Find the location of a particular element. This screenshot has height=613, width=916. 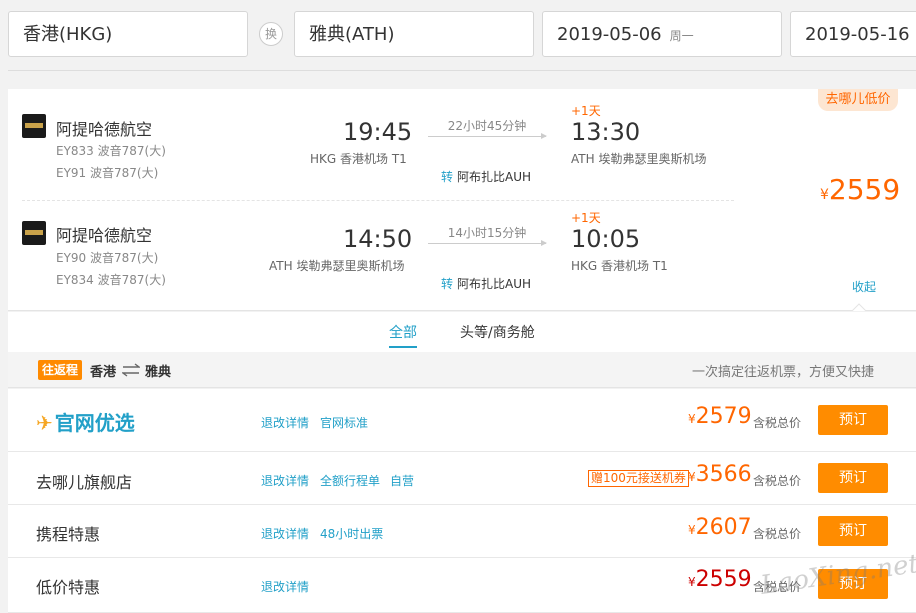

inbound-day-offset: +1天 is located at coordinates (586, 218).